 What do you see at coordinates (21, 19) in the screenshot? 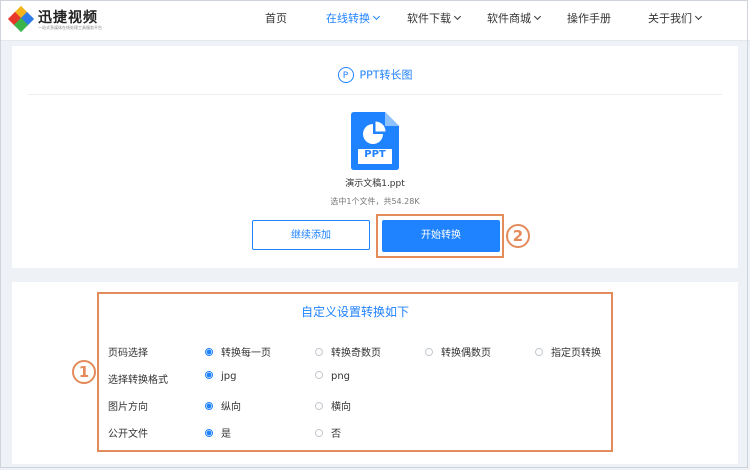
I see `brand-logo-icon` at bounding box center [21, 19].